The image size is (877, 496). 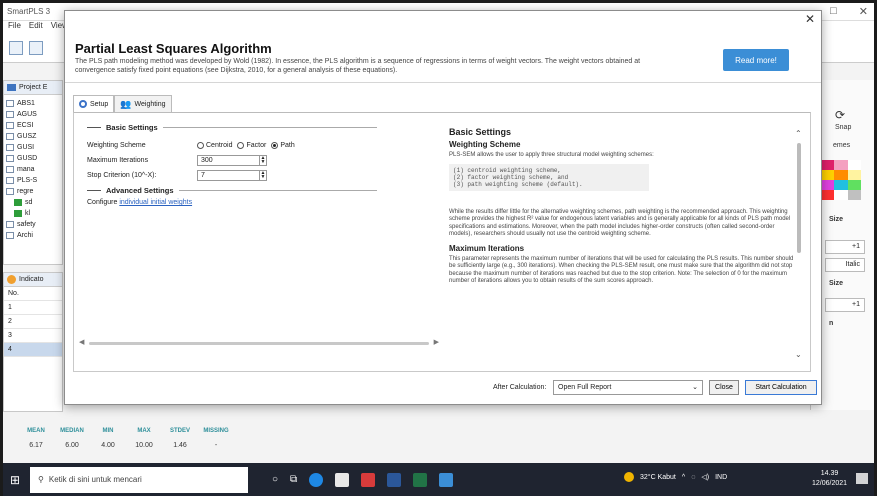 I want to click on stop-criterion-input: 7 ▲ ▼, so click(x=232, y=175).